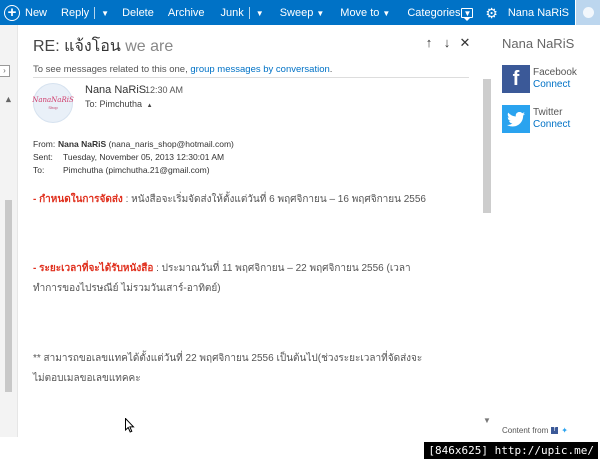  Describe the element at coordinates (171, 144) in the screenshot. I see `from-email: (nana_naris_shop@hotmail.com)` at that location.